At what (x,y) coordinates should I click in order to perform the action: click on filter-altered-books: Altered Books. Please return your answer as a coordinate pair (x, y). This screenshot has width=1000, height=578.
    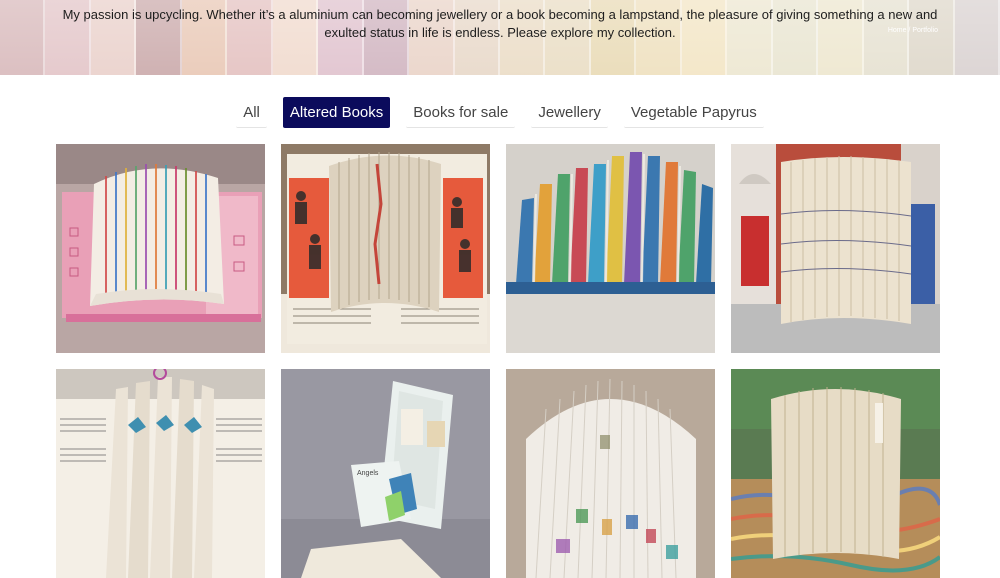
    Looking at the image, I should click on (336, 112).